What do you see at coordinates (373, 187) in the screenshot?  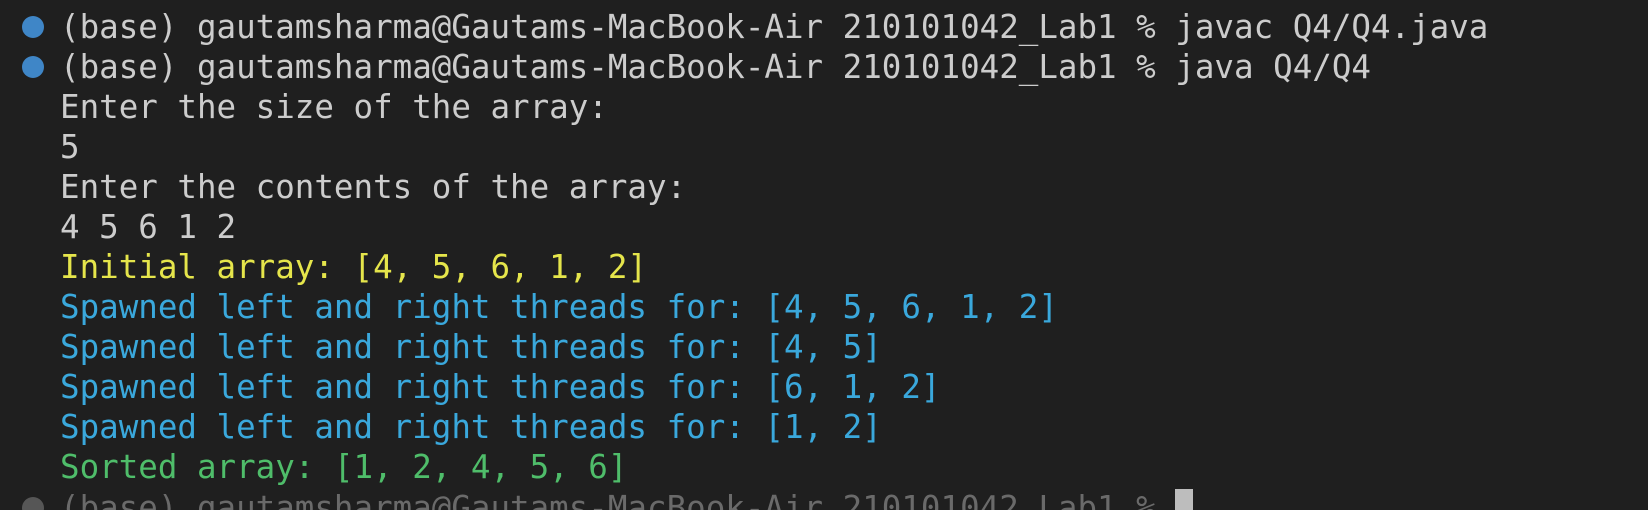 I see `output-line: Enter the contents of the array:` at bounding box center [373, 187].